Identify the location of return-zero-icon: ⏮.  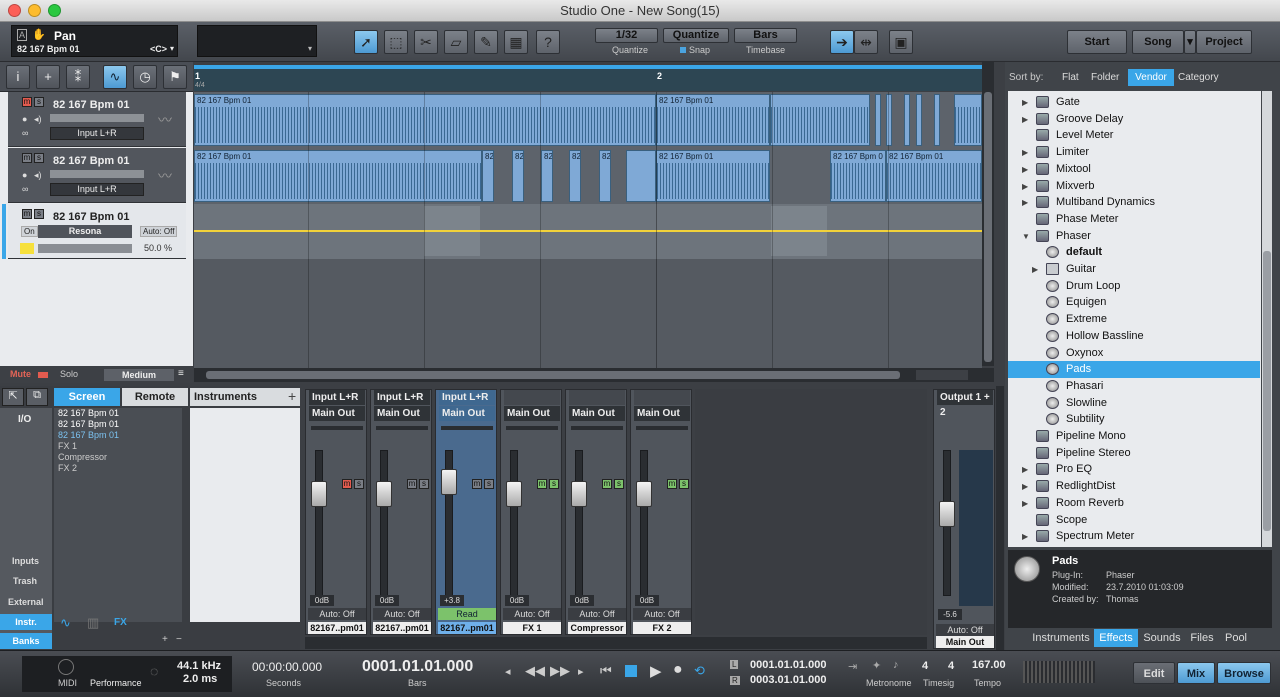
(606, 671).